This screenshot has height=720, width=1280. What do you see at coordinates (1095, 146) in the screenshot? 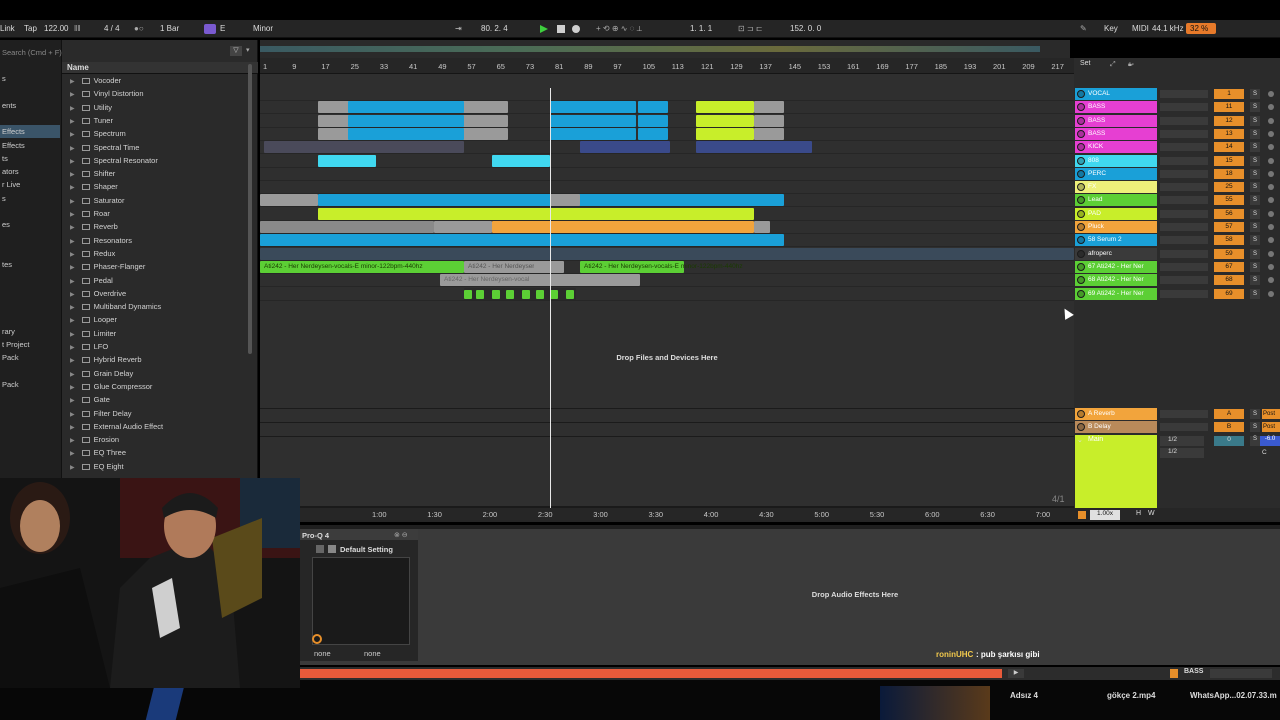
I see `track-name: KICK` at bounding box center [1095, 146].